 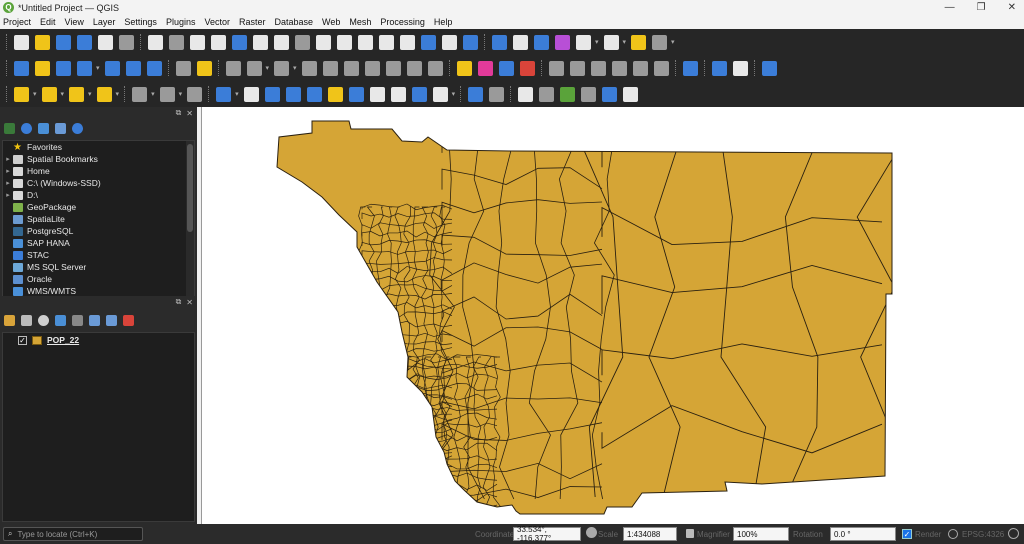 I want to click on python-console-icon, so click(x=719, y=68).